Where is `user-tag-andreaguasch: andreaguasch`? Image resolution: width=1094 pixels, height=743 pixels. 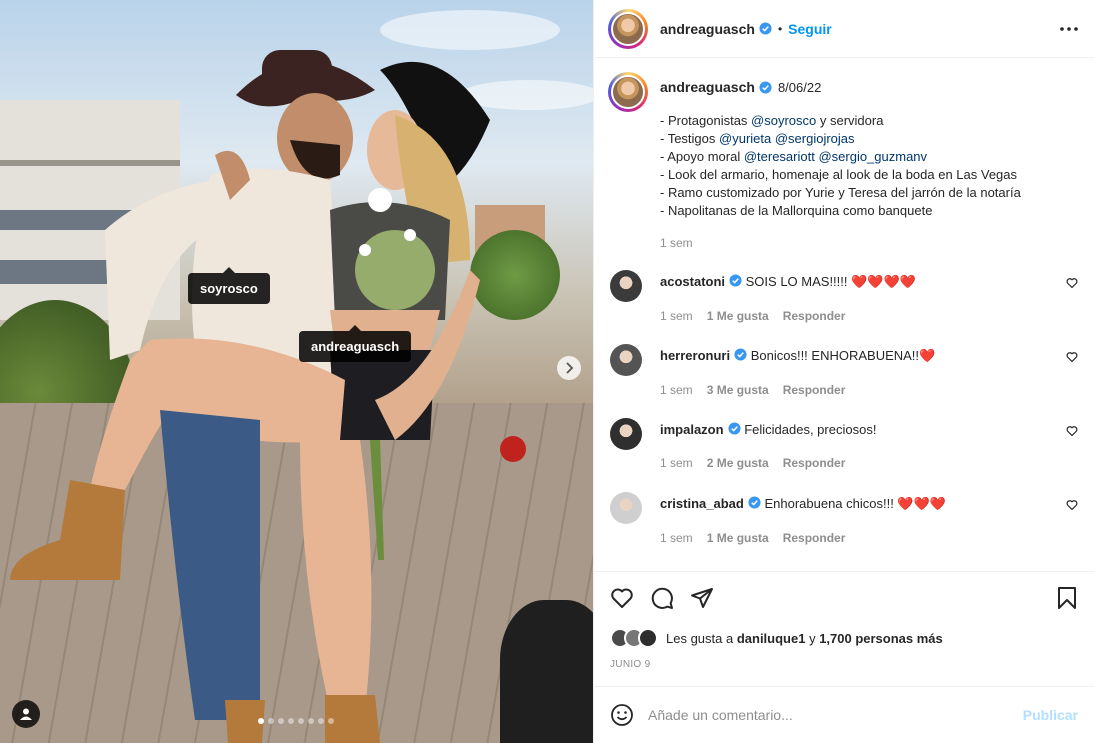
user-tag-andreaguasch: andreaguasch is located at coordinates (355, 343).